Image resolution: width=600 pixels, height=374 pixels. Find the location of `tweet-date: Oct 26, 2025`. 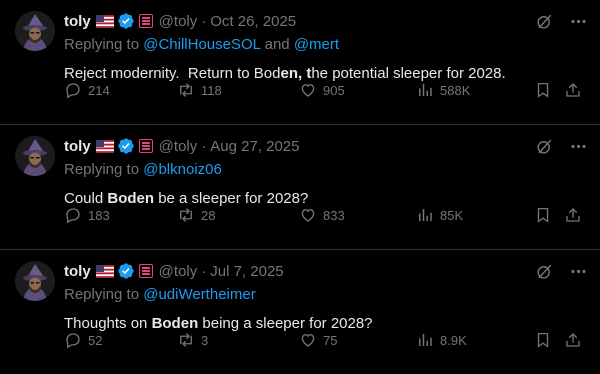

tweet-date: Oct 26, 2025 is located at coordinates (253, 21).